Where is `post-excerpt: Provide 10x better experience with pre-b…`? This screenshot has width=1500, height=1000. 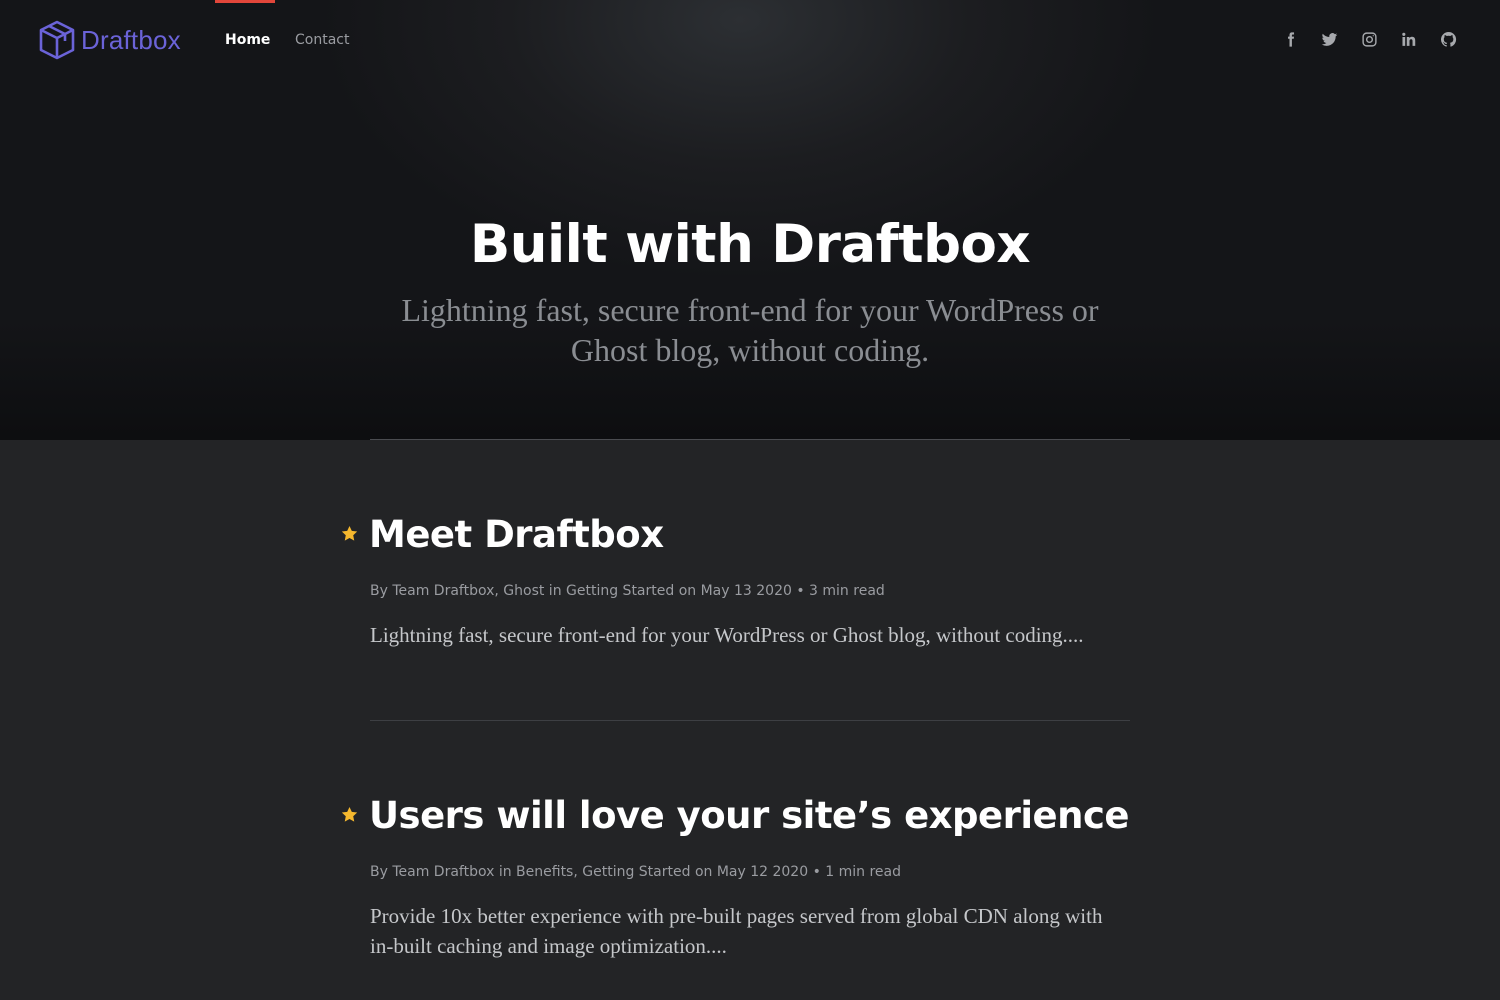
post-excerpt: Provide 10x better experience with pre-b… is located at coordinates (736, 931).